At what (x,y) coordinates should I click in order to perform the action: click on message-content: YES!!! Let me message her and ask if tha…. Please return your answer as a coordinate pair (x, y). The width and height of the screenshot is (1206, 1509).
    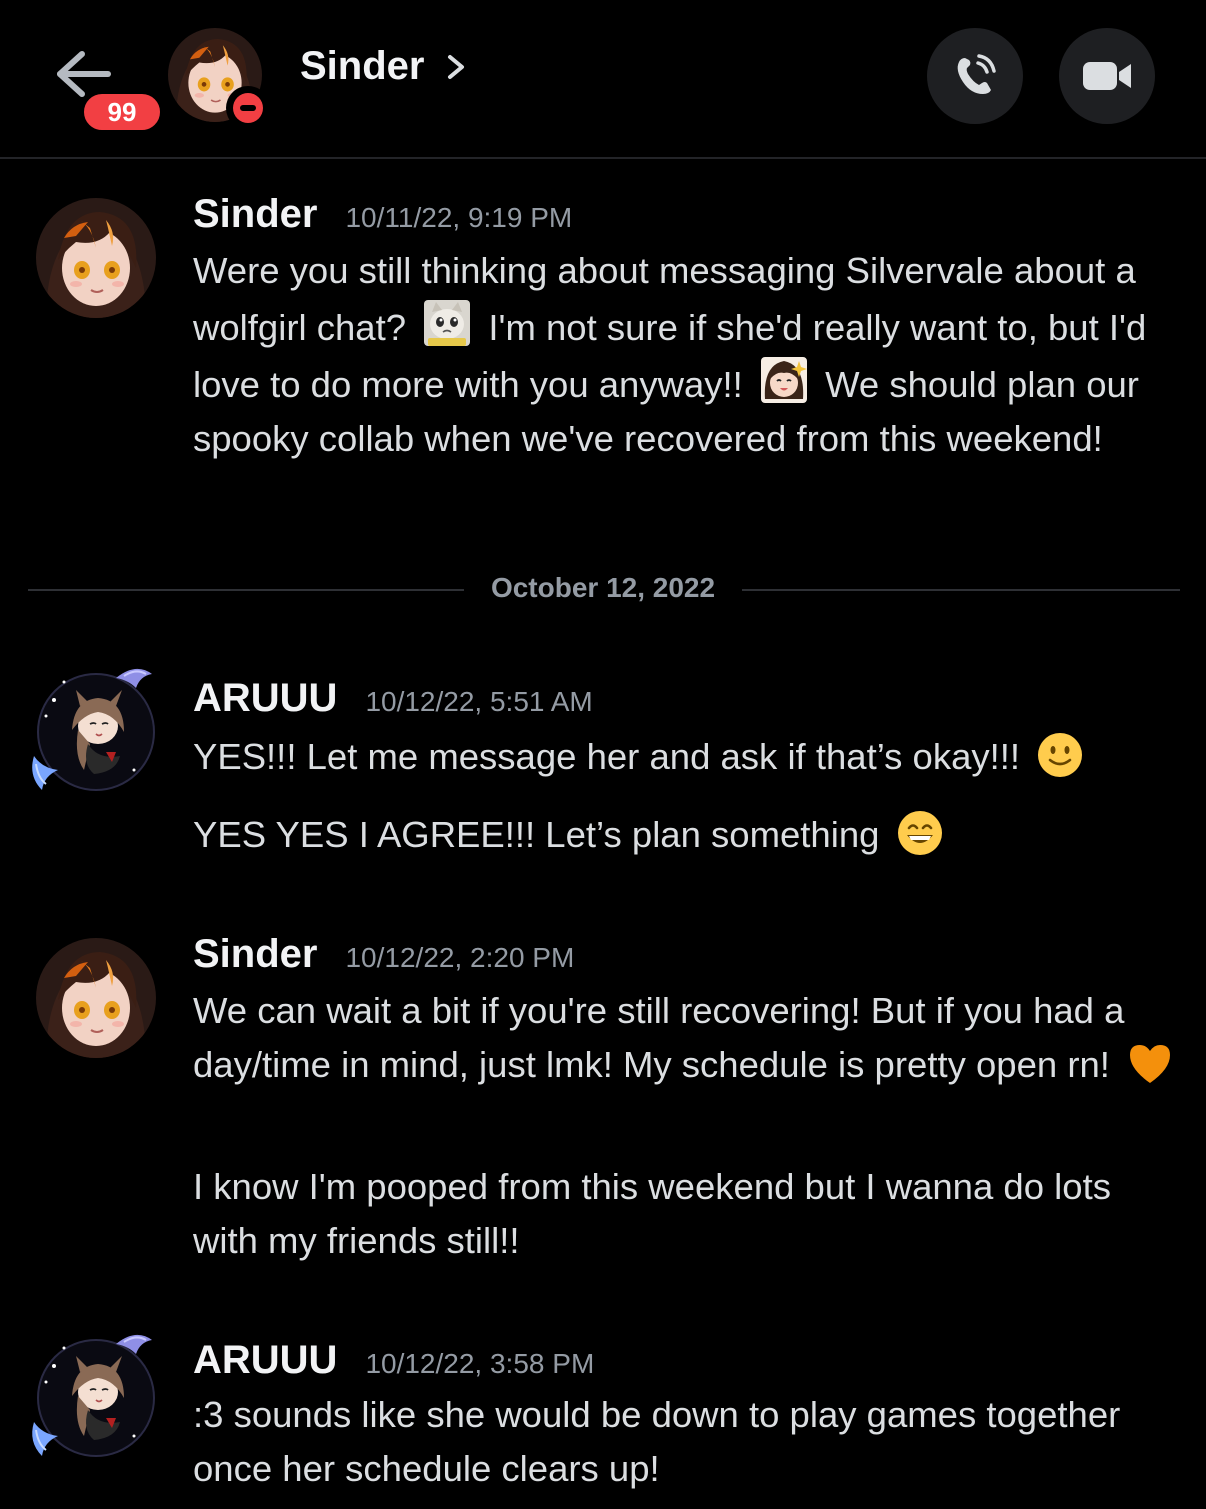
    Looking at the image, I should click on (688, 757).